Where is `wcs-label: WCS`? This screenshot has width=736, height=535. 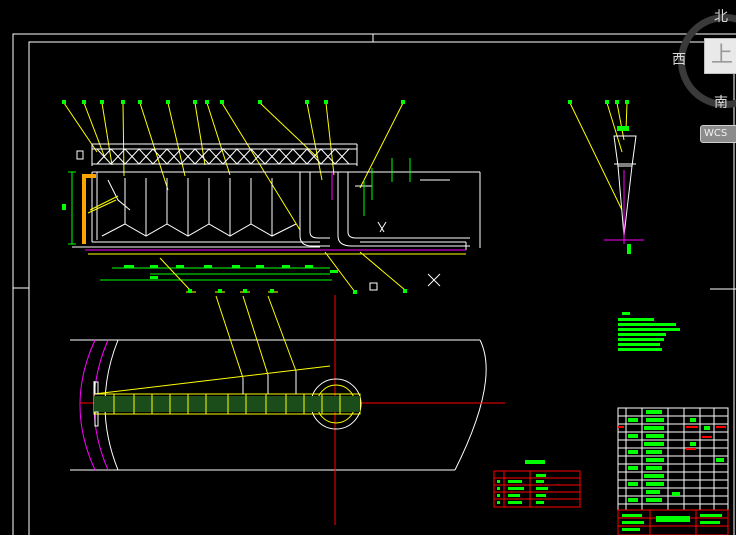 wcs-label: WCS is located at coordinates (716, 133).